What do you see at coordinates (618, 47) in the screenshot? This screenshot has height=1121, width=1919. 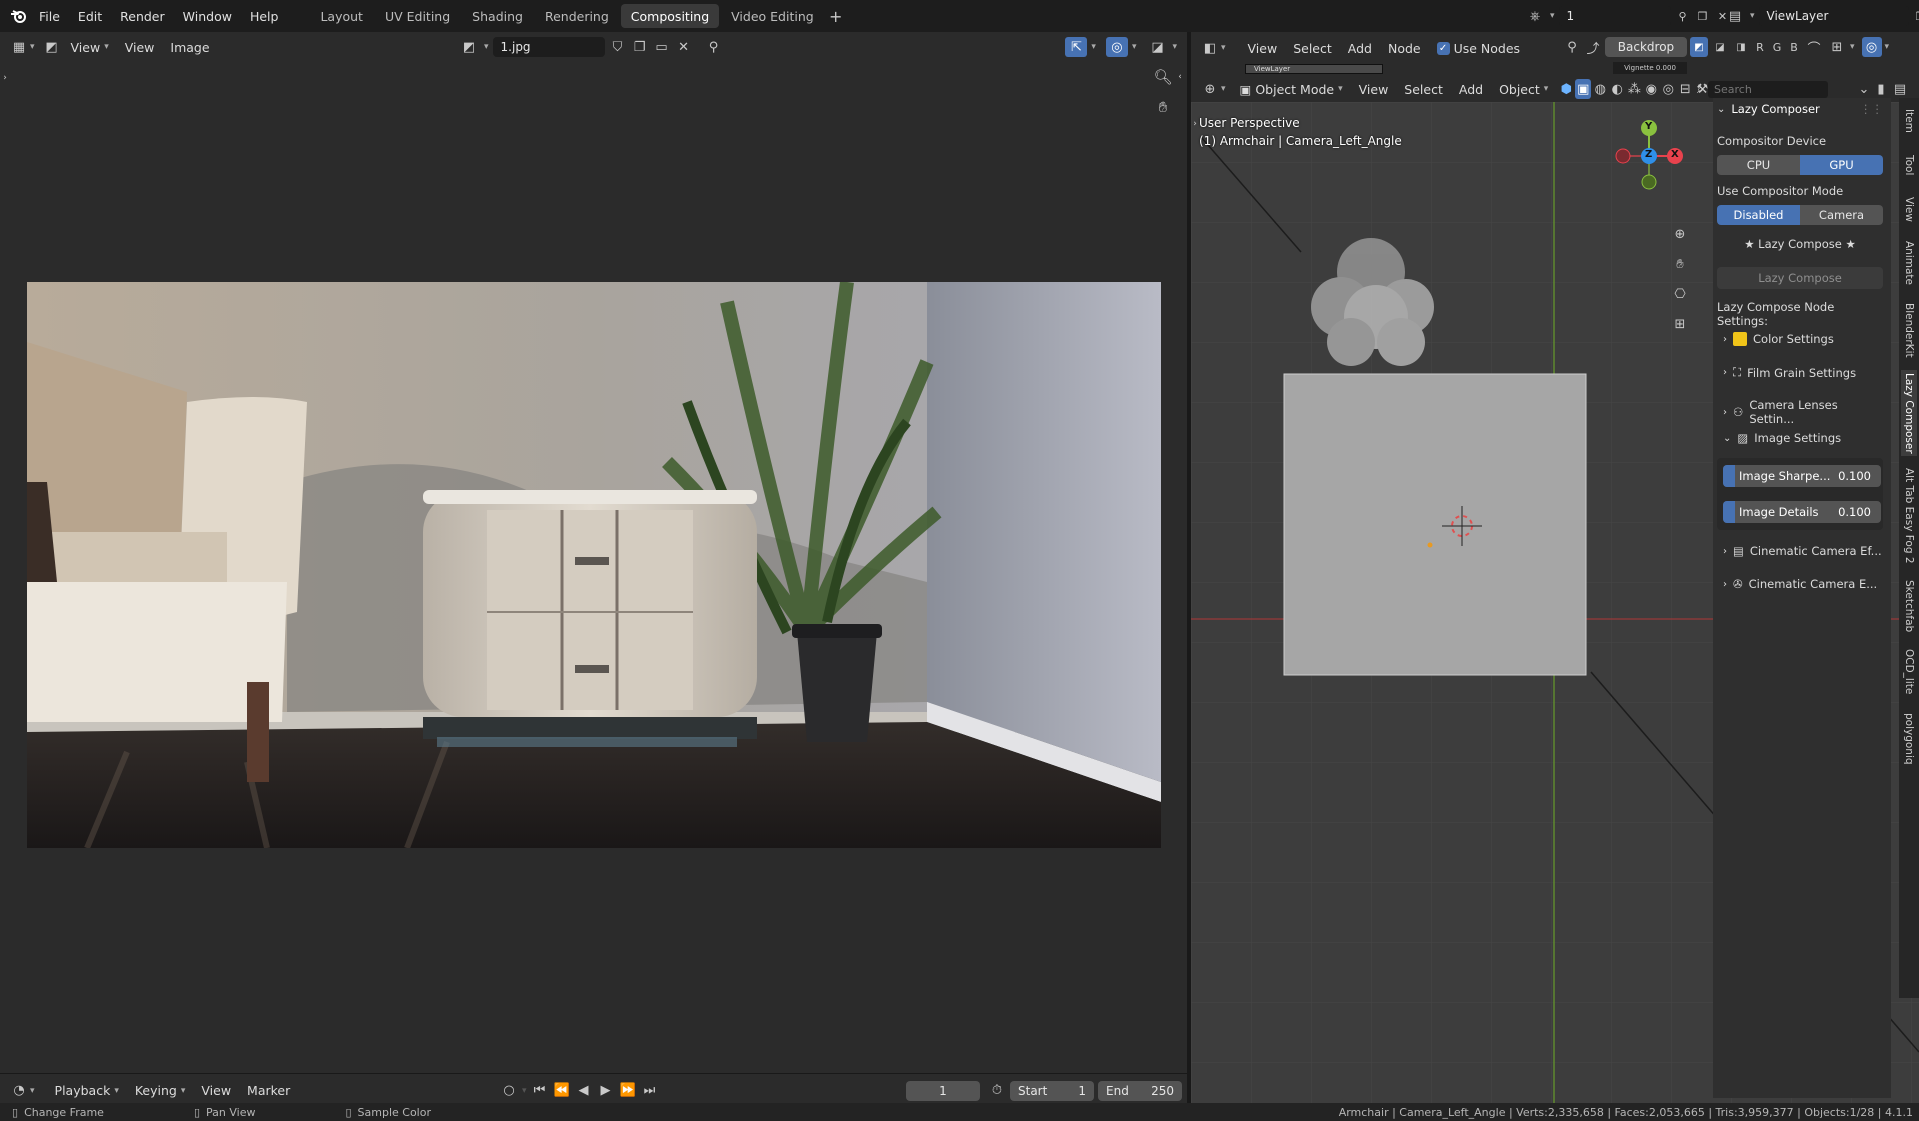 I see `shield-icon: ⛉` at bounding box center [618, 47].